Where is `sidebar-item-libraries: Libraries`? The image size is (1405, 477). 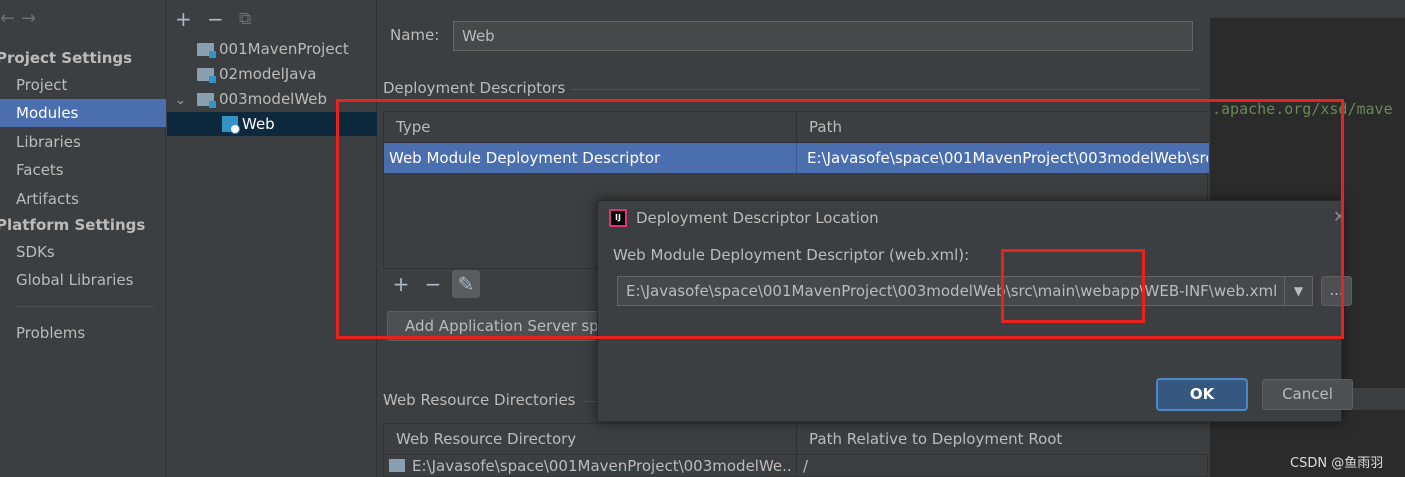 sidebar-item-libraries: Libraries is located at coordinates (83, 142).